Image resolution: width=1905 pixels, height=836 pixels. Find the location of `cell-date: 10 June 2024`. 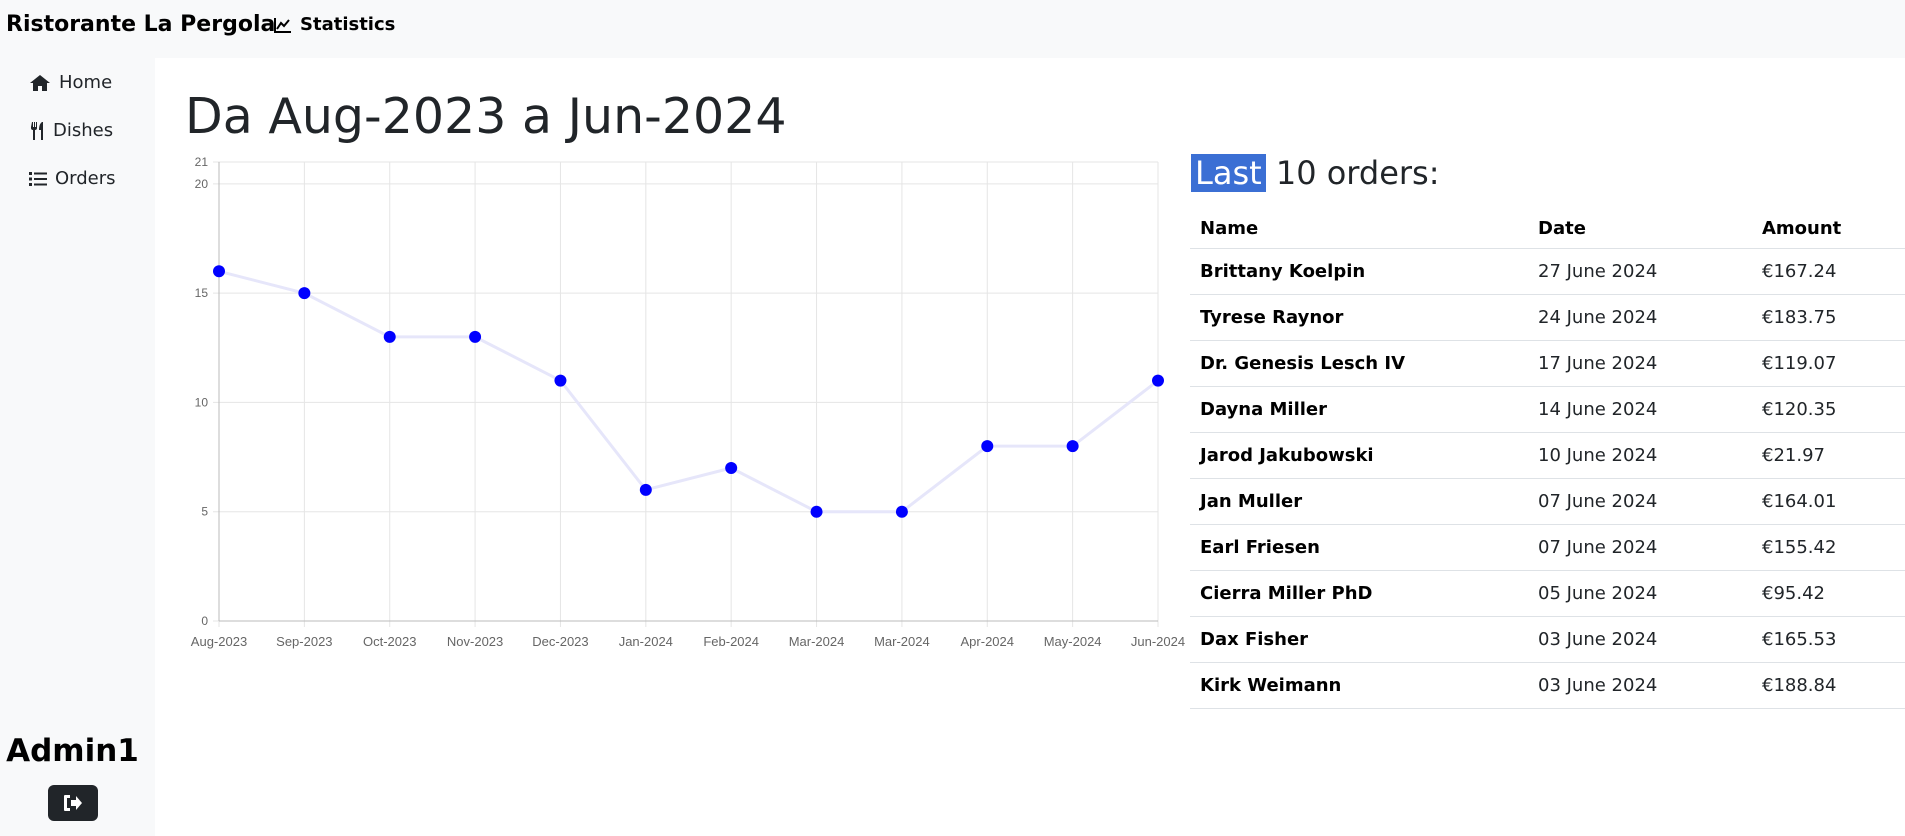

cell-date: 10 June 2024 is located at coordinates (1640, 455).